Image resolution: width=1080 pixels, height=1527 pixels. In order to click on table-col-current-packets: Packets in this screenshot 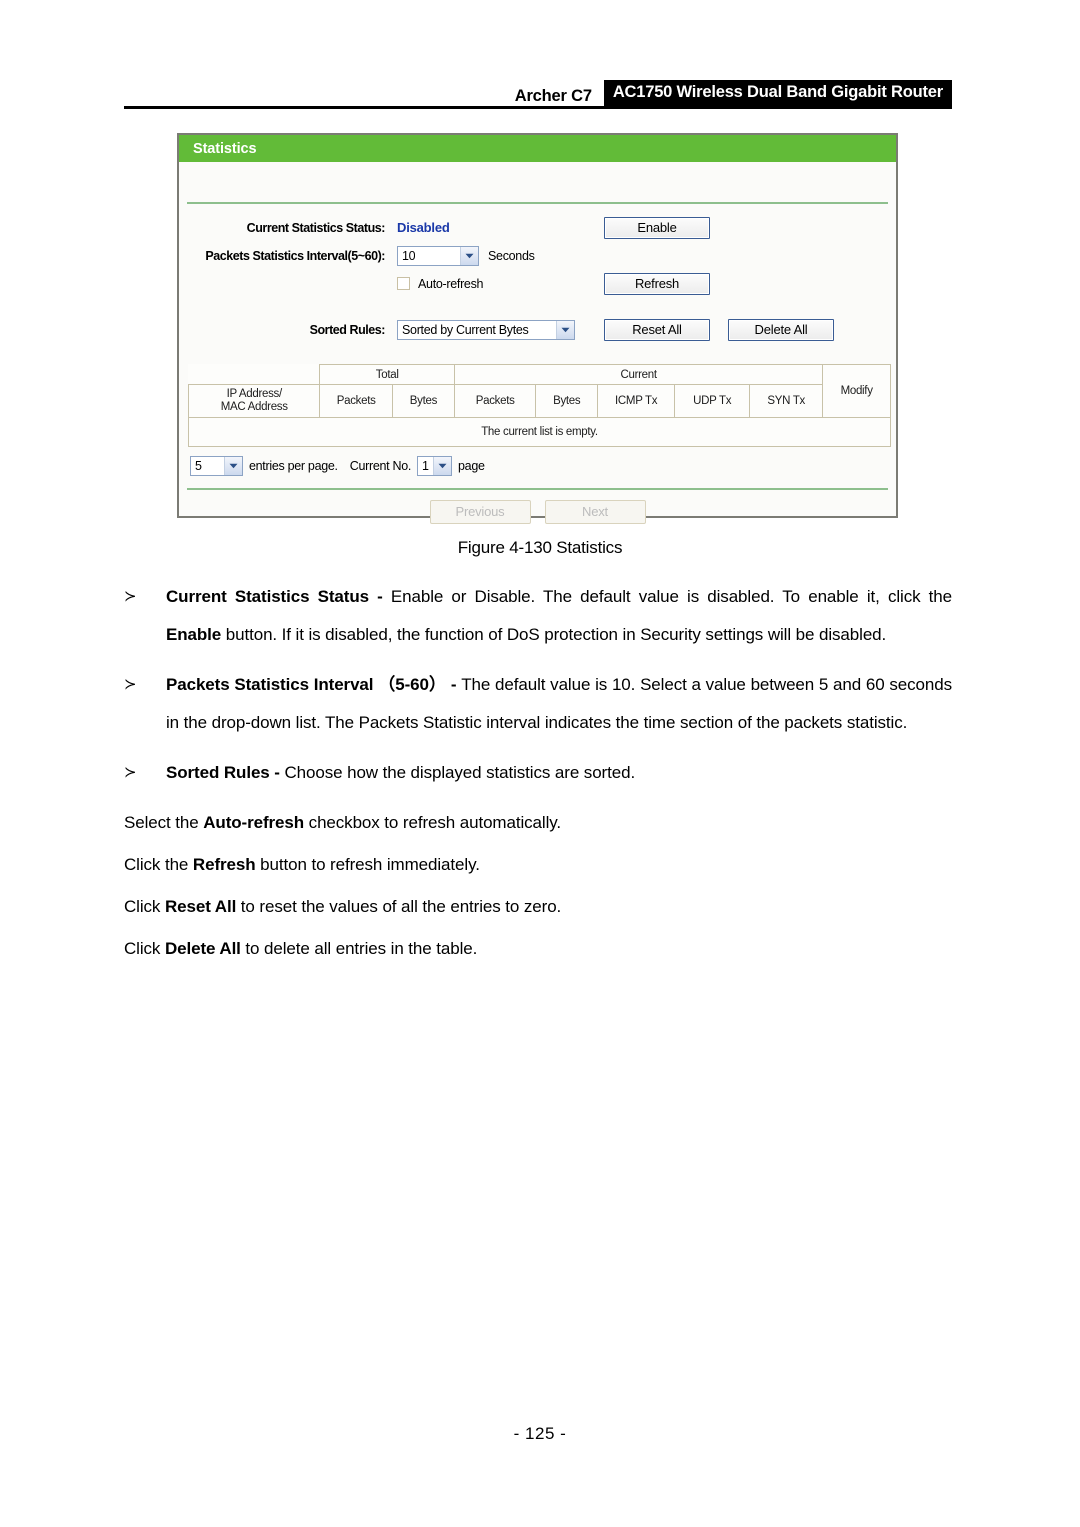, I will do `click(495, 401)`.